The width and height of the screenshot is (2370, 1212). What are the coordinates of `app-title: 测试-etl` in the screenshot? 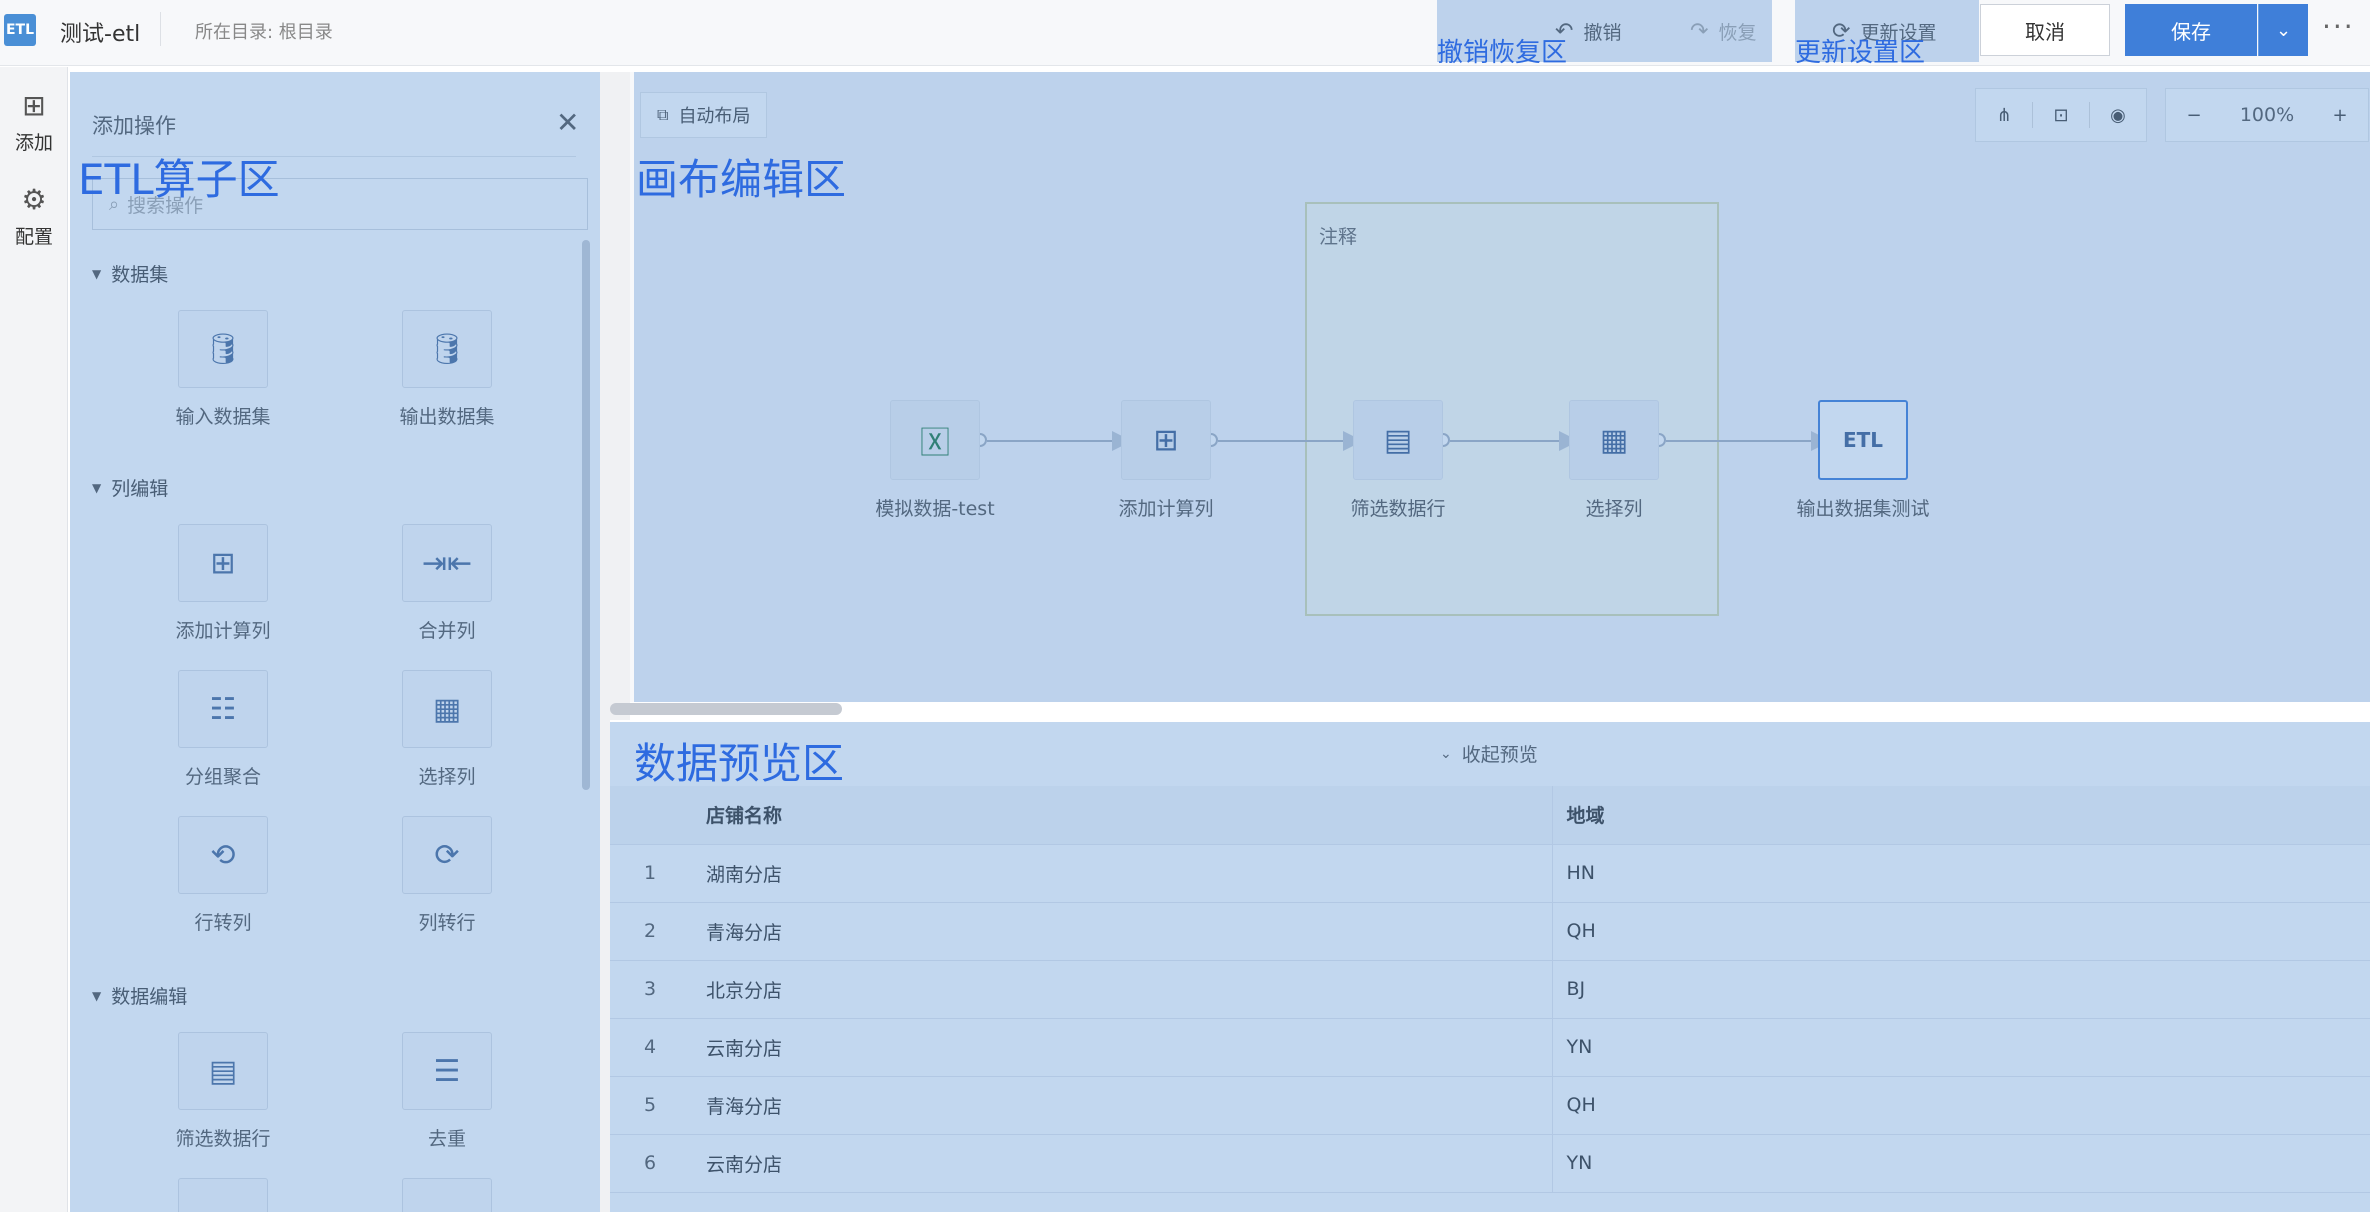 It's located at (100, 34).